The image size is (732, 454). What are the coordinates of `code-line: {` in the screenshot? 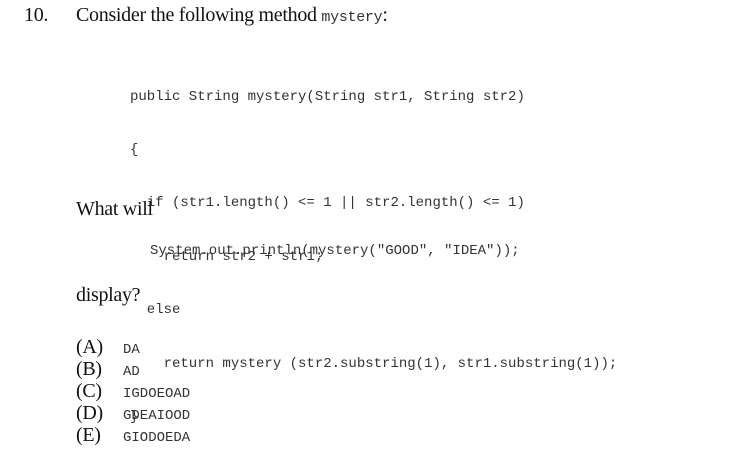 It's located at (134, 149).